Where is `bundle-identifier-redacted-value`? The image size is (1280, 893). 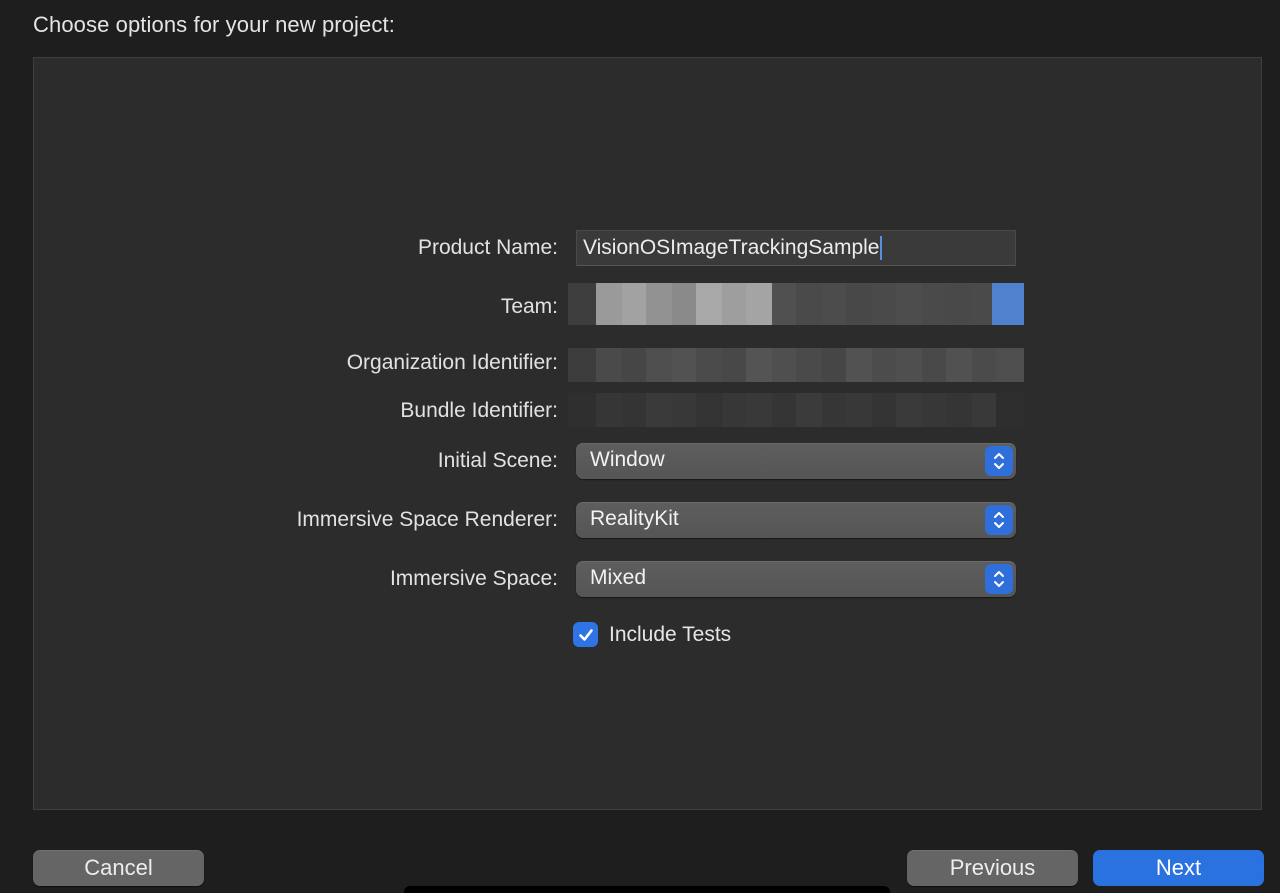 bundle-identifier-redacted-value is located at coordinates (796, 410).